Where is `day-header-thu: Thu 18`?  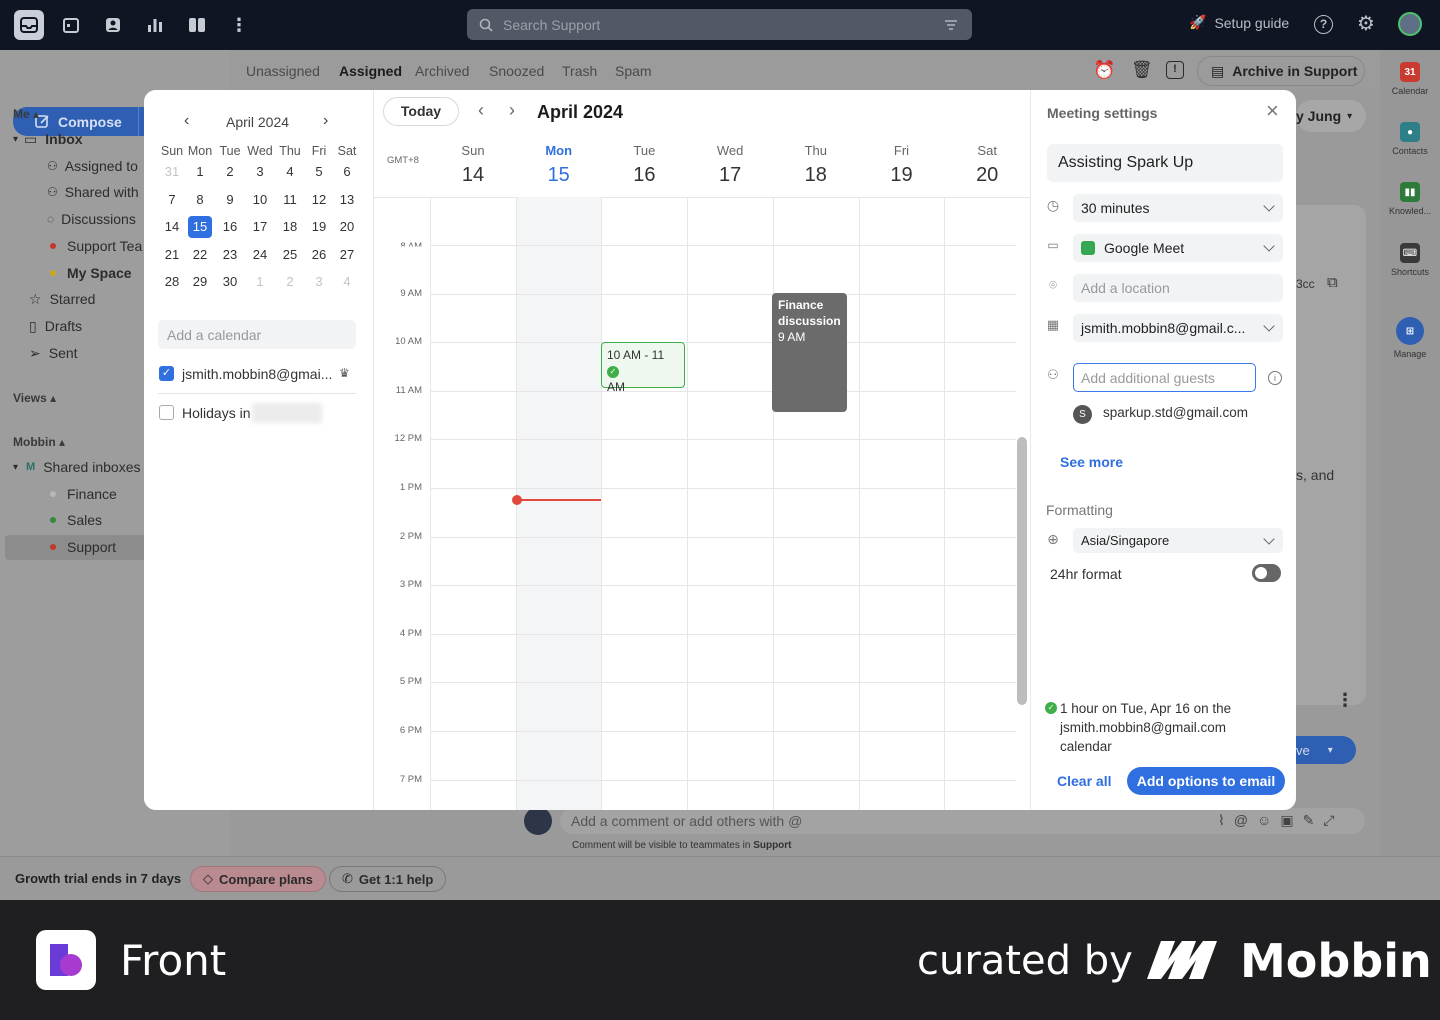
day-header-thu: Thu 18 is located at coordinates (816, 165).